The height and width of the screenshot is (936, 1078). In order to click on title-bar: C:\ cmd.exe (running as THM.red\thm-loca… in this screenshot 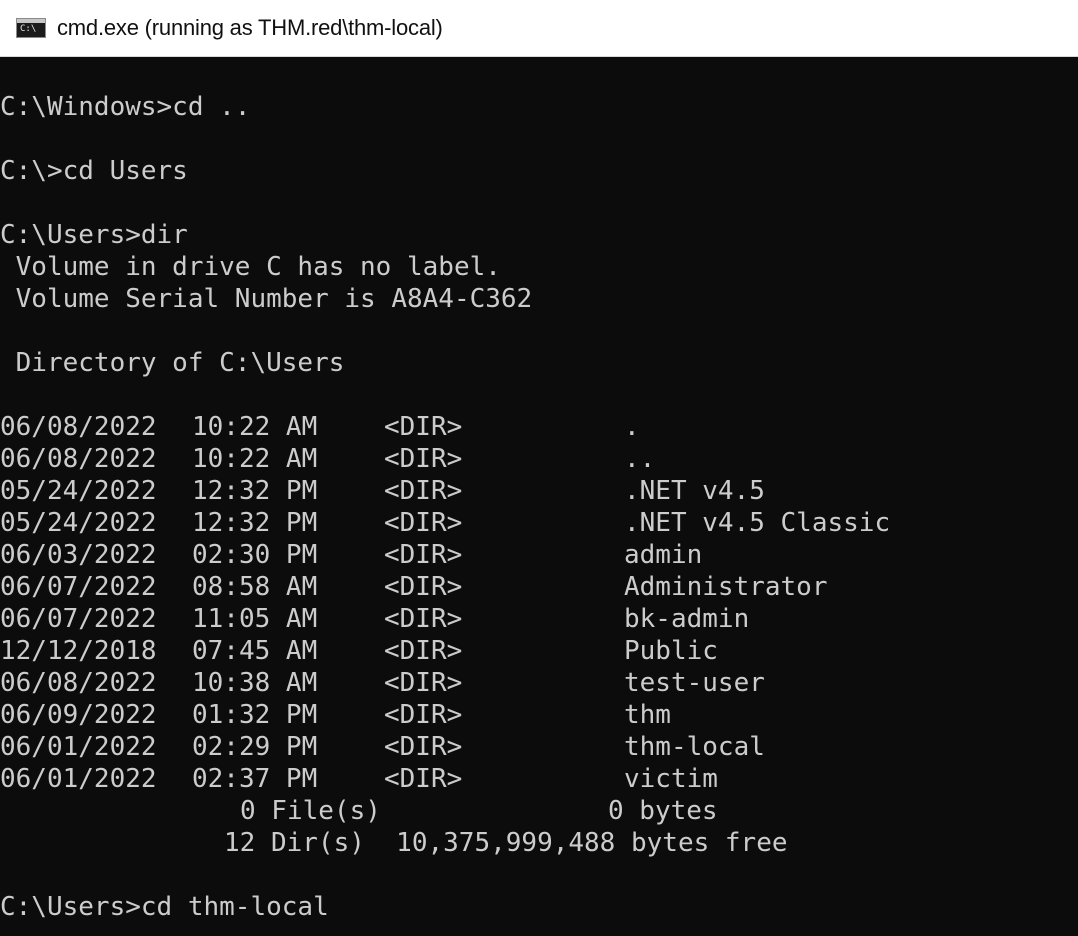, I will do `click(539, 28)`.